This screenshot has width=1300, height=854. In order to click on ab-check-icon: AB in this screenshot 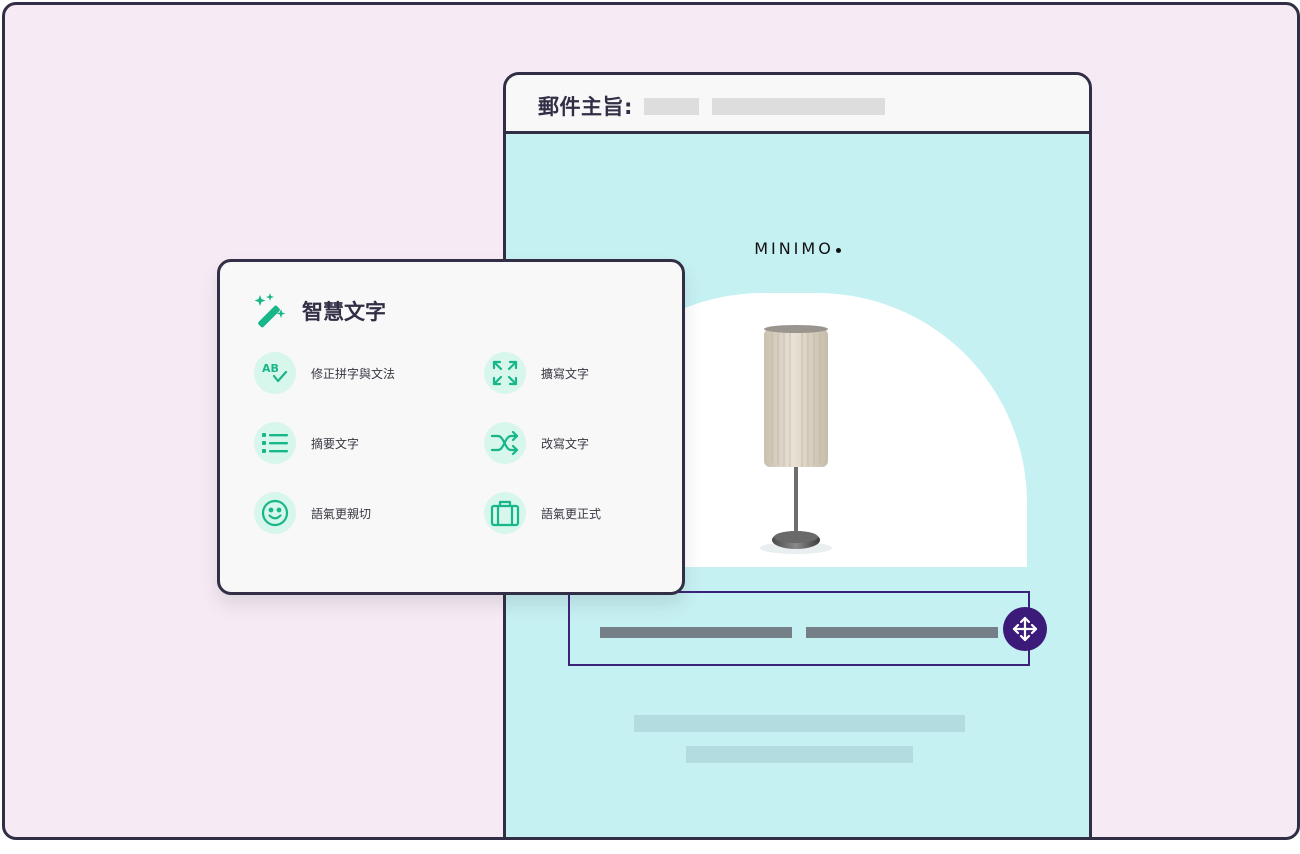, I will do `click(275, 373)`.